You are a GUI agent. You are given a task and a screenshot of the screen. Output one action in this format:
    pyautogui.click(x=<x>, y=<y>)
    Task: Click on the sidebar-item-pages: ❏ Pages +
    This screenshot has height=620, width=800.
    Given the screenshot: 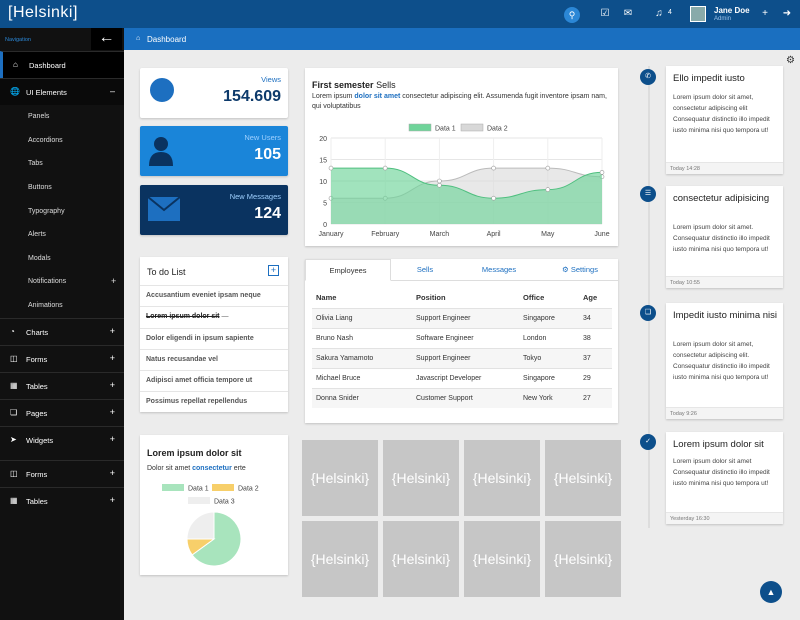 What is the action you would take?
    pyautogui.click(x=62, y=412)
    